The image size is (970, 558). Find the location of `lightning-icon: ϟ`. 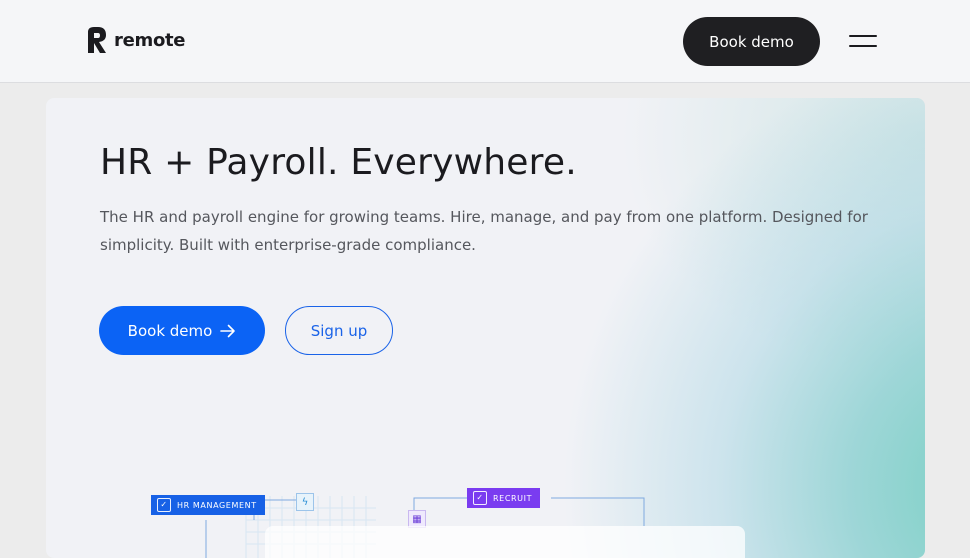

lightning-icon: ϟ is located at coordinates (305, 502).